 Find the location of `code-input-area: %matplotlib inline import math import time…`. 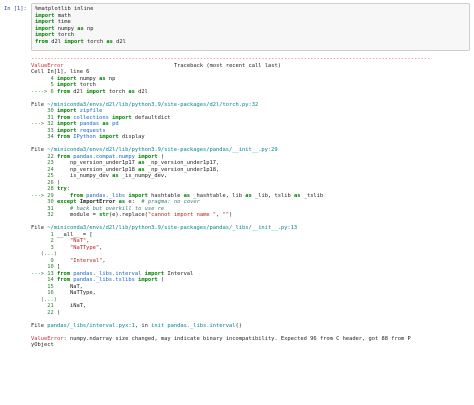

code-input-area: %matplotlib inline import math import time… is located at coordinates (250, 27).